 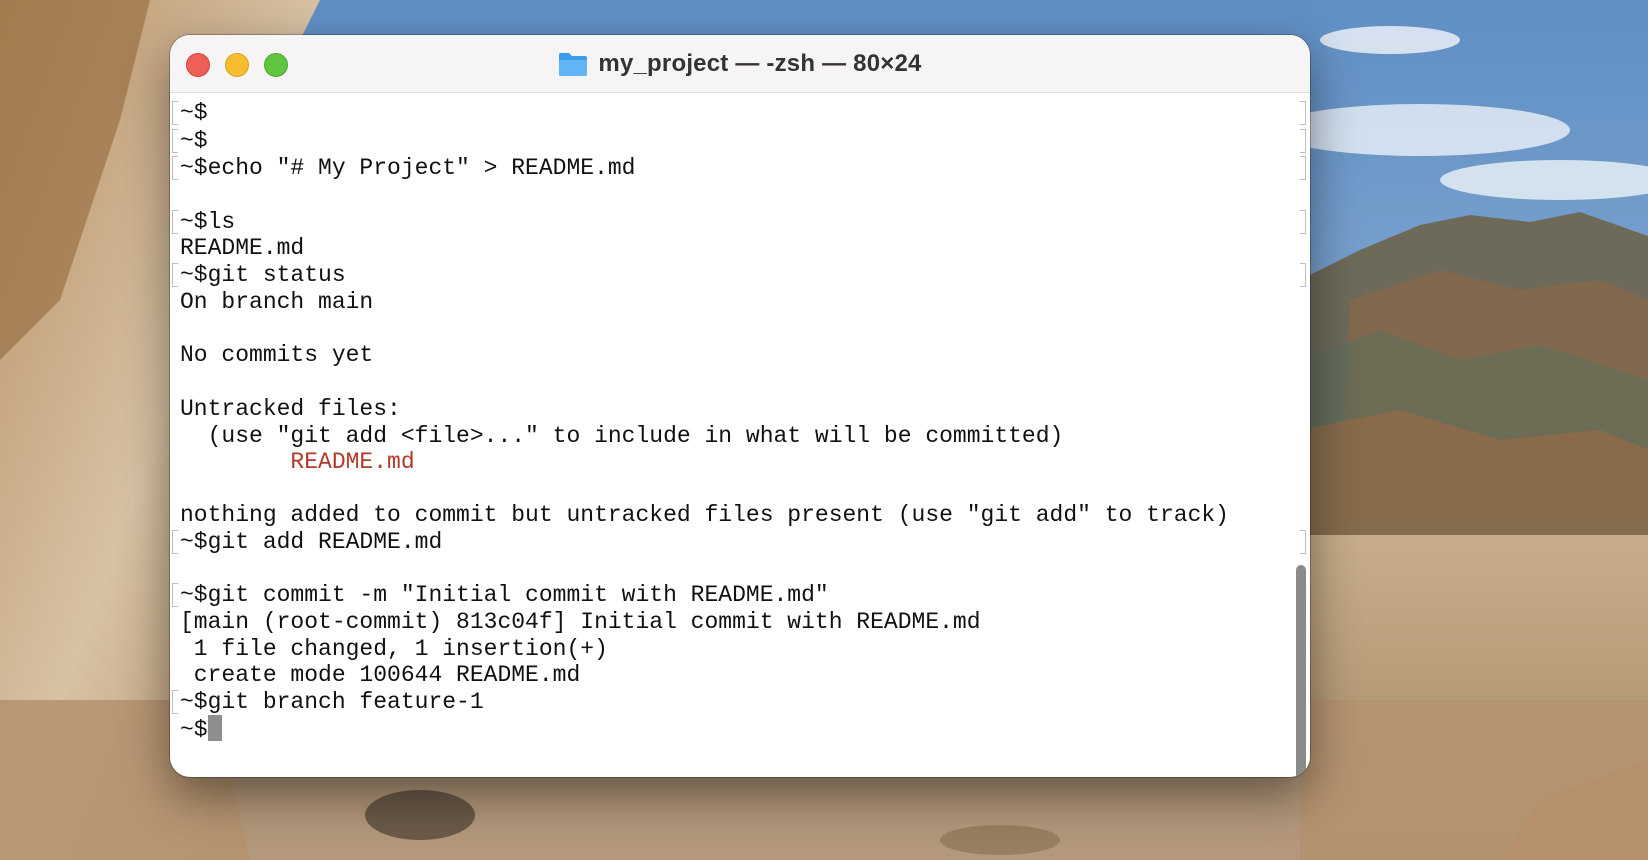 What do you see at coordinates (573, 64) in the screenshot?
I see `folder-icon` at bounding box center [573, 64].